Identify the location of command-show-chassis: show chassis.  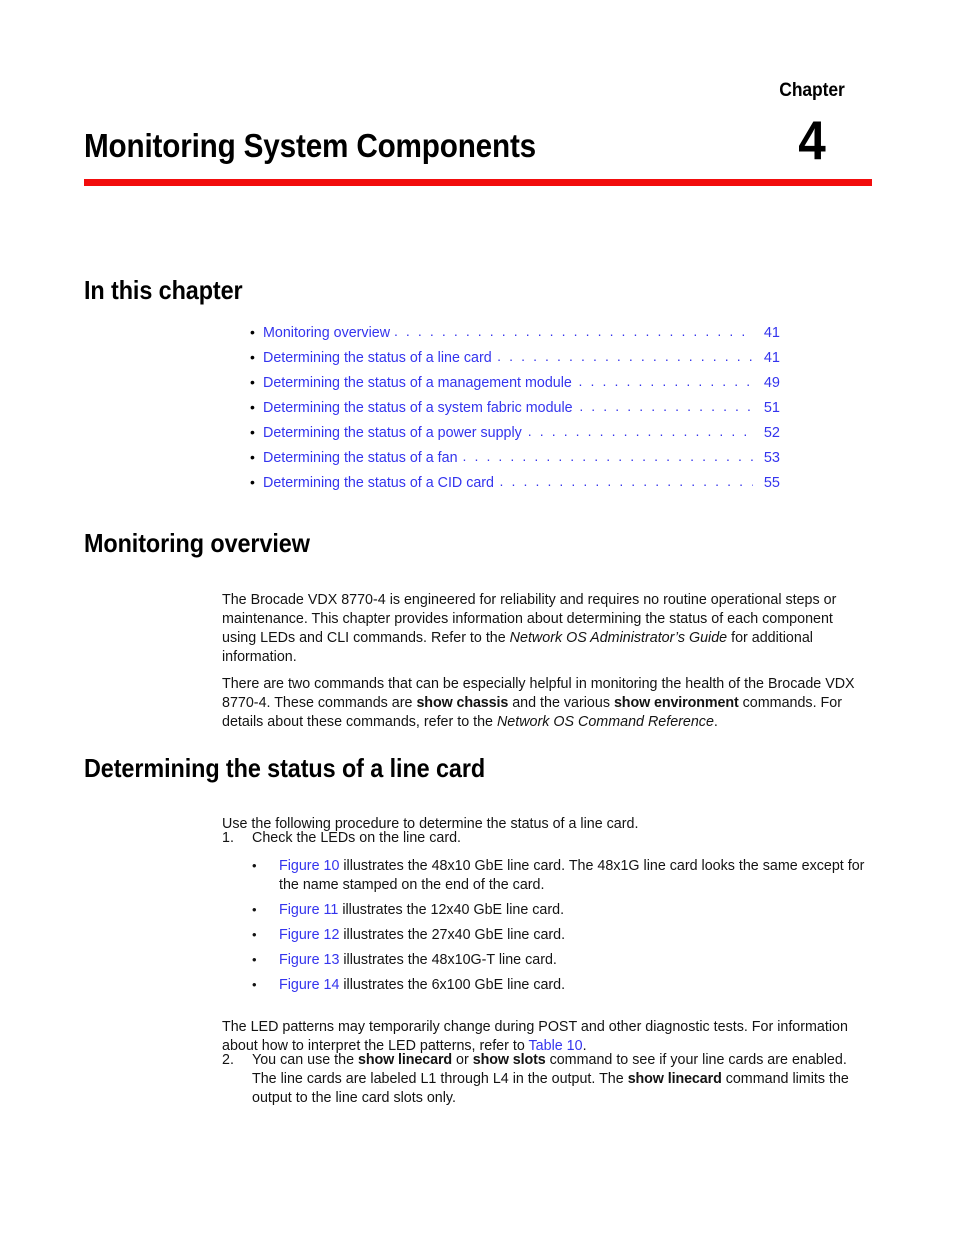
(462, 703).